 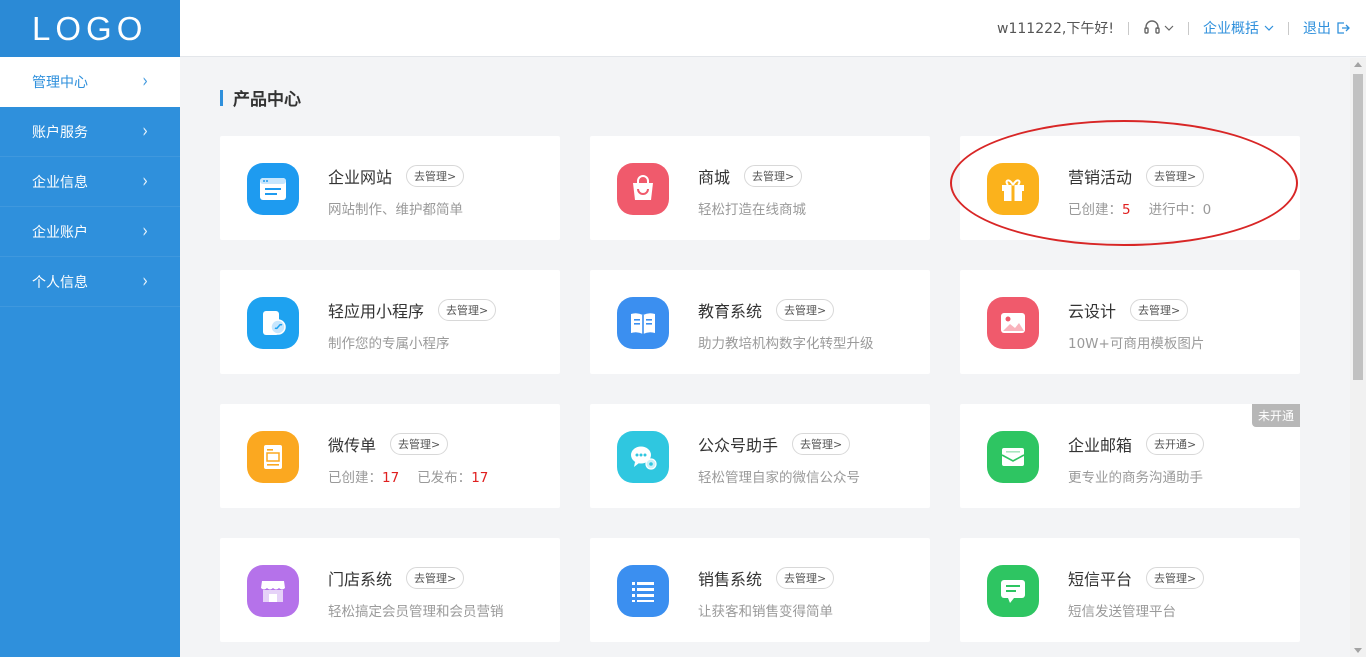 I want to click on shopping-bag-icon, so click(x=643, y=189).